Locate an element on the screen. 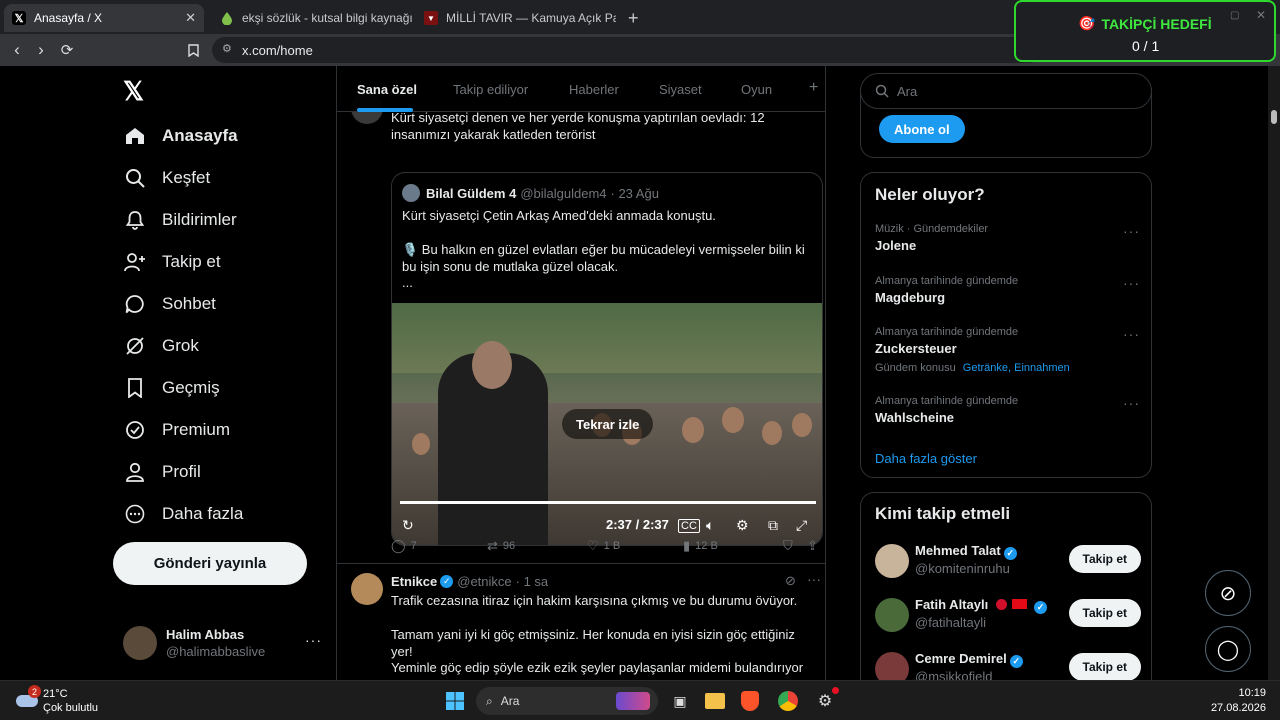  suggested-account: Mehmed Talat ✓ @komiteninruhu Takip et is located at coordinates (1008, 561).